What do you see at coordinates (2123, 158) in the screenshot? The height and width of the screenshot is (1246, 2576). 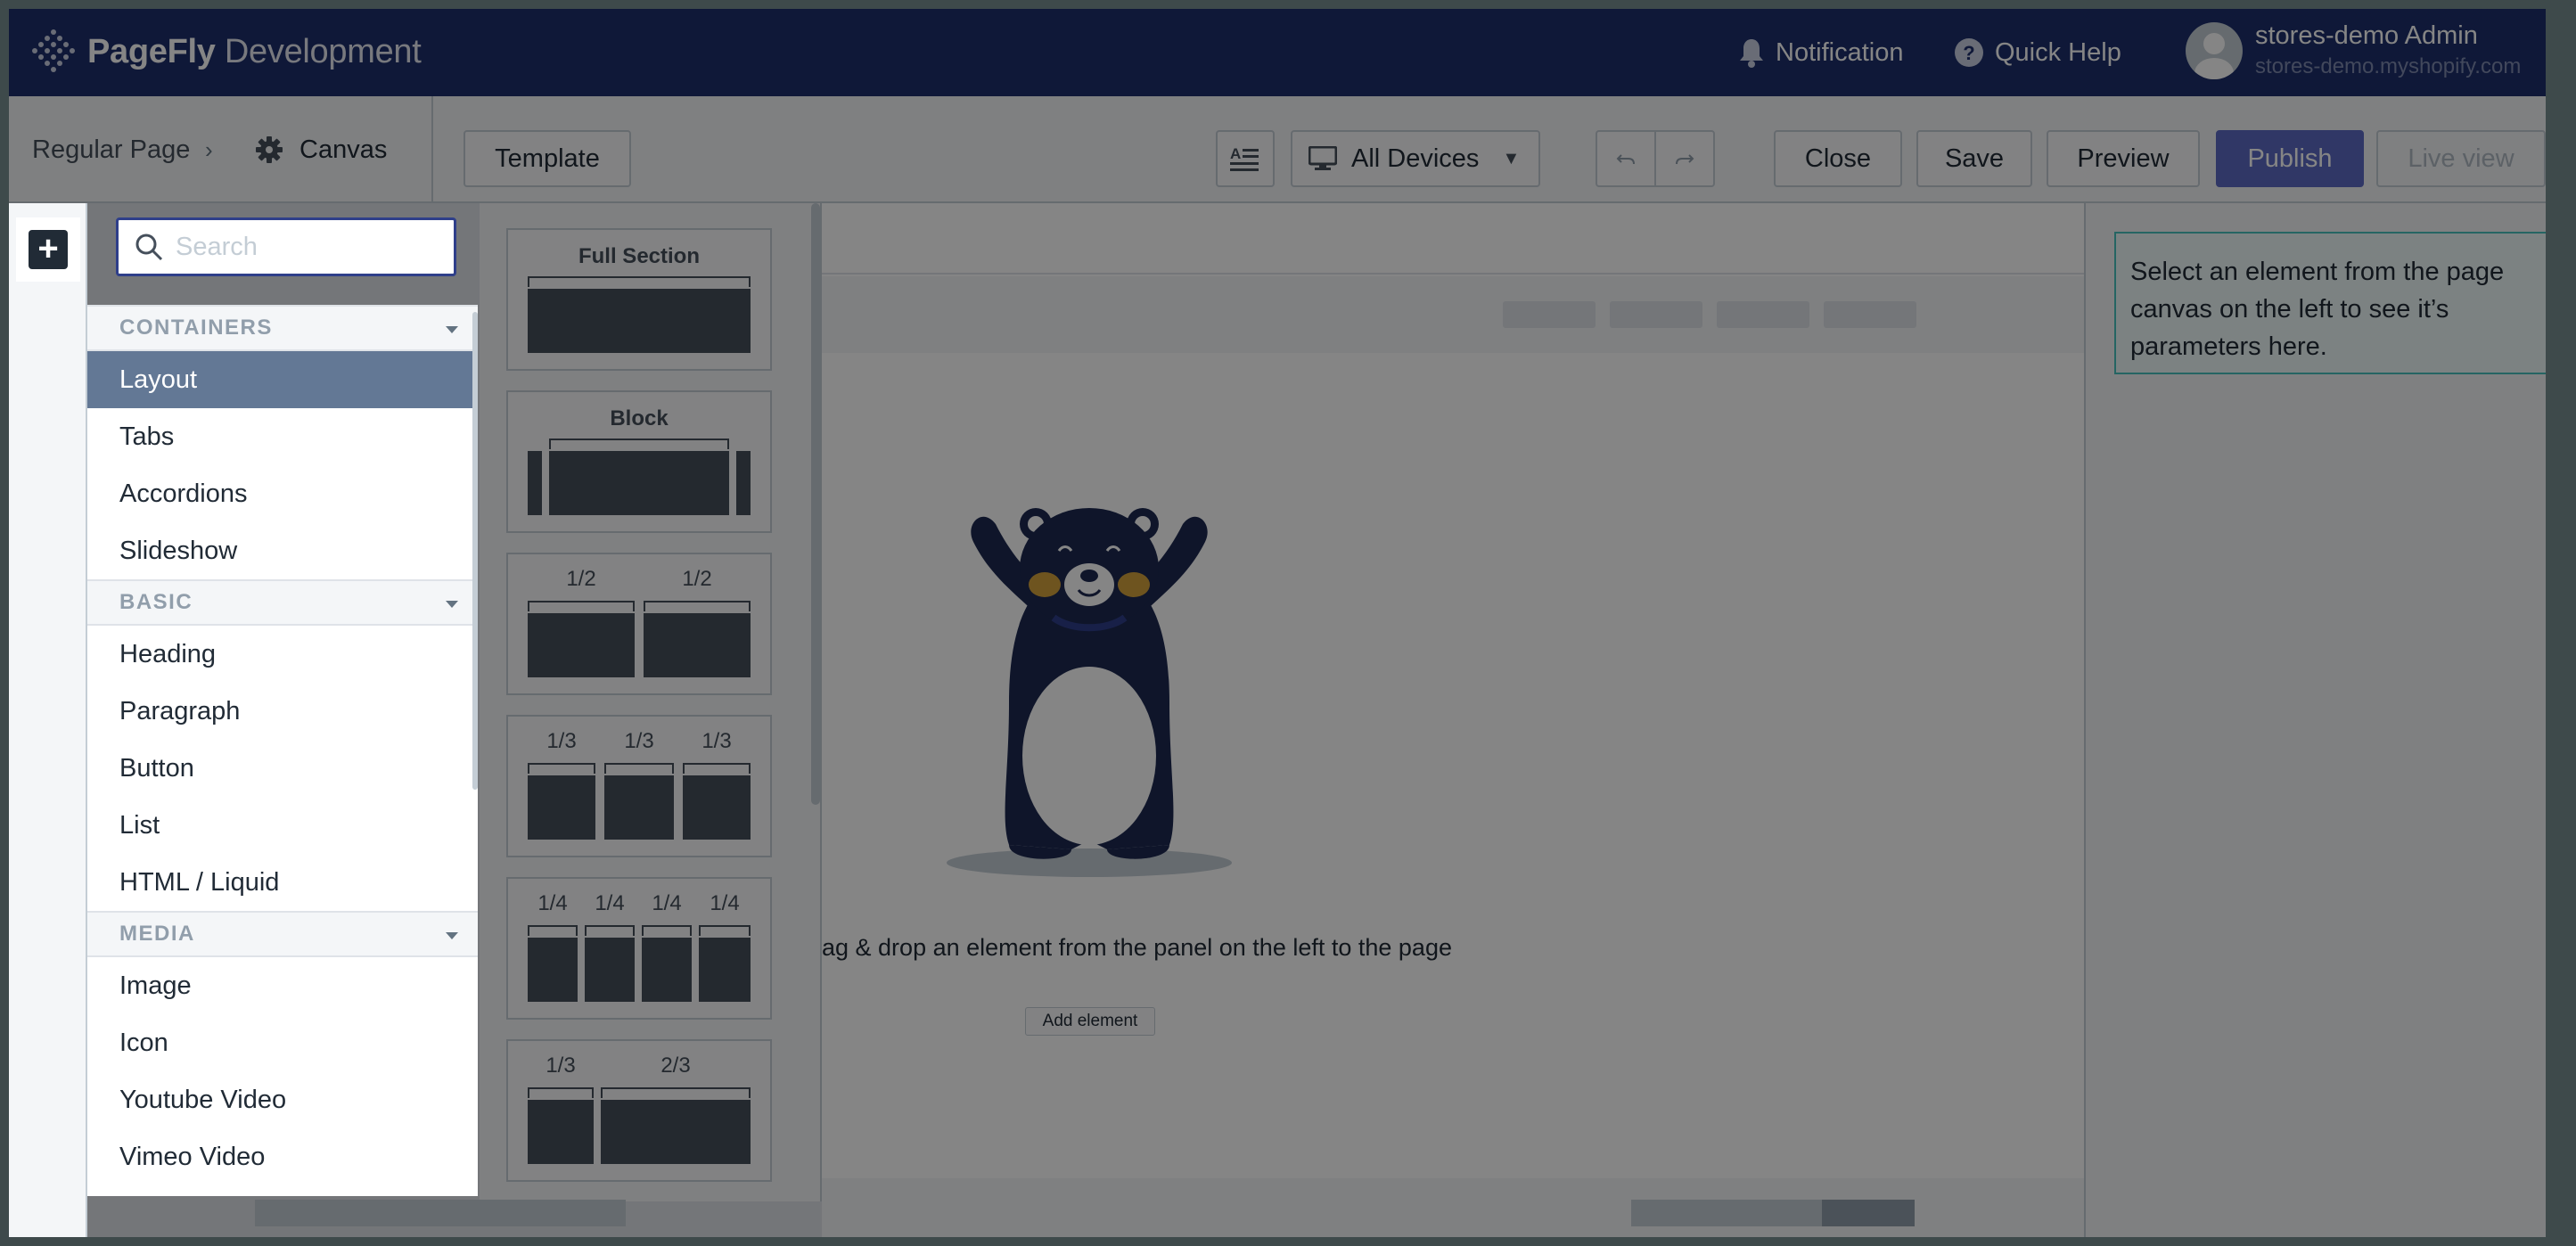 I see `preview-button: Preview` at bounding box center [2123, 158].